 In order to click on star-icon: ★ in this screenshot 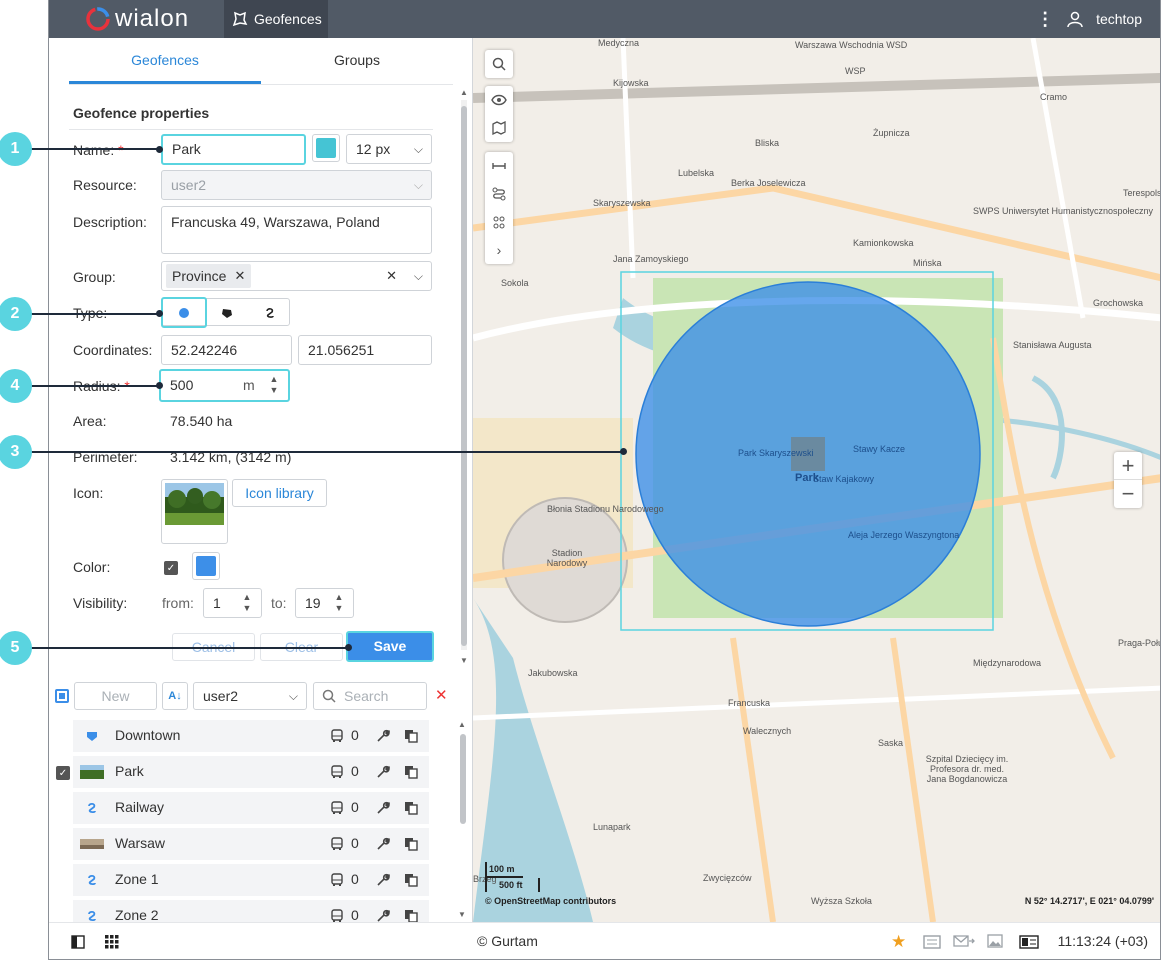, I will do `click(898, 942)`.